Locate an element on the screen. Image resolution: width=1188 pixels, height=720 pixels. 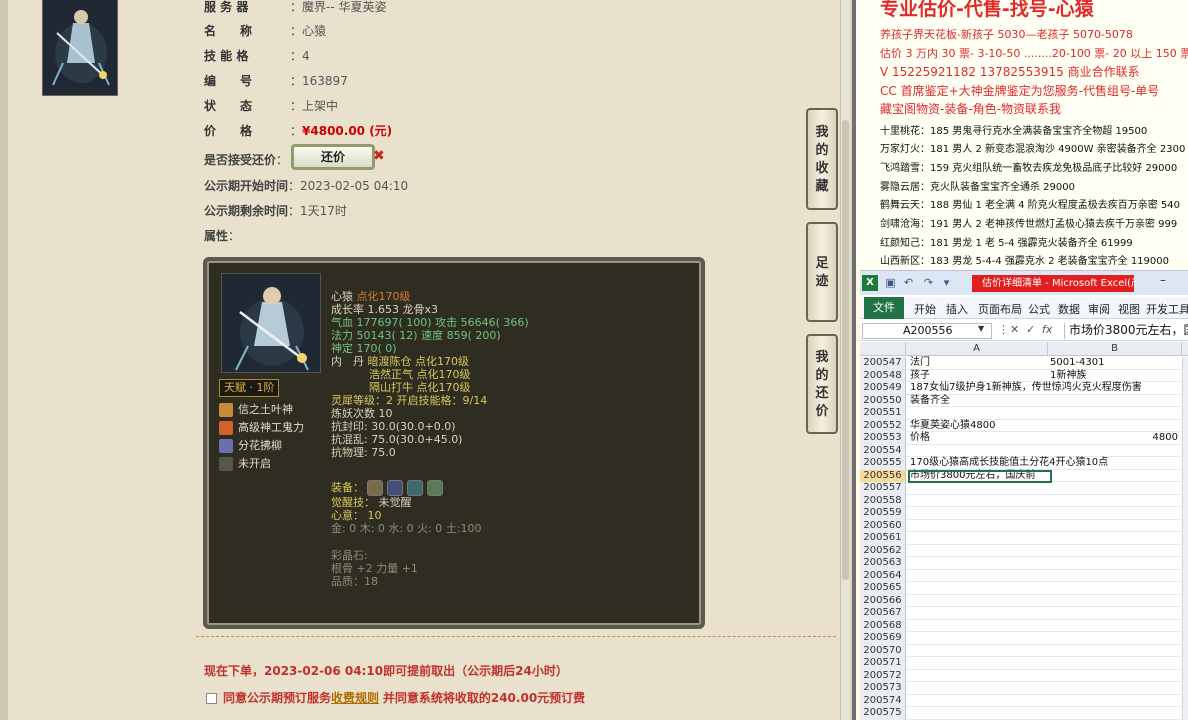
row-number: 200566 is located at coordinates (883, 600).